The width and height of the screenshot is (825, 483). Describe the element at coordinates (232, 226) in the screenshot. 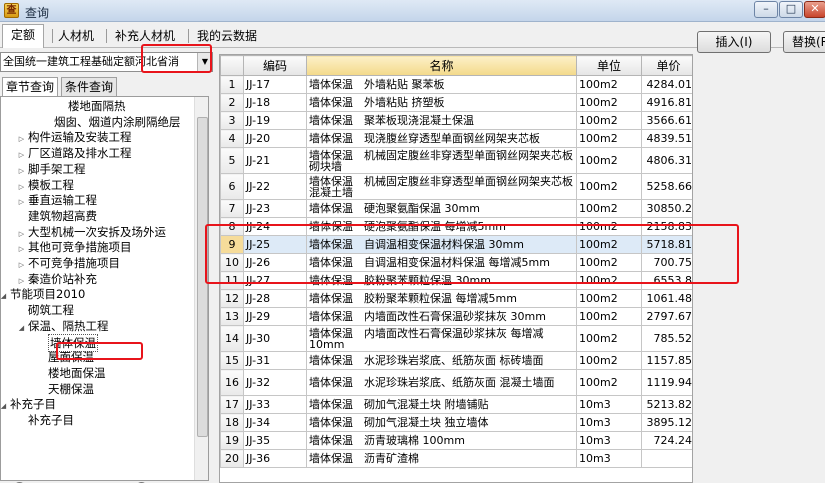

I see `row-index-cell: 8` at that location.